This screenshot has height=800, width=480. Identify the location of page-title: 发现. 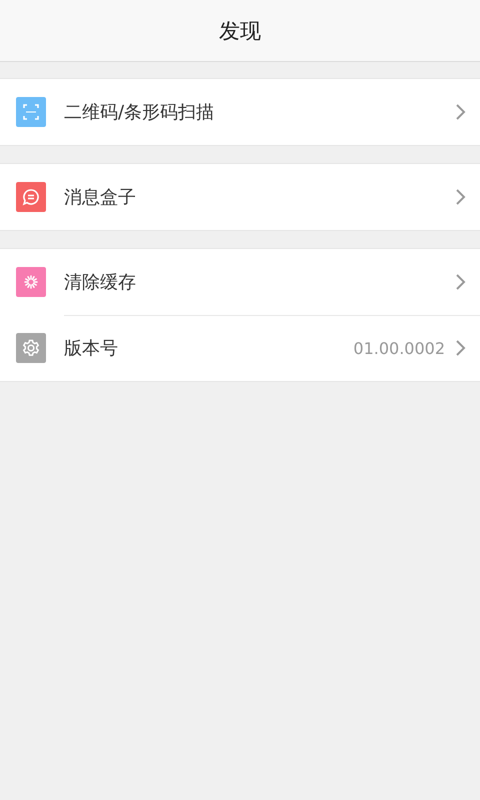
(240, 31).